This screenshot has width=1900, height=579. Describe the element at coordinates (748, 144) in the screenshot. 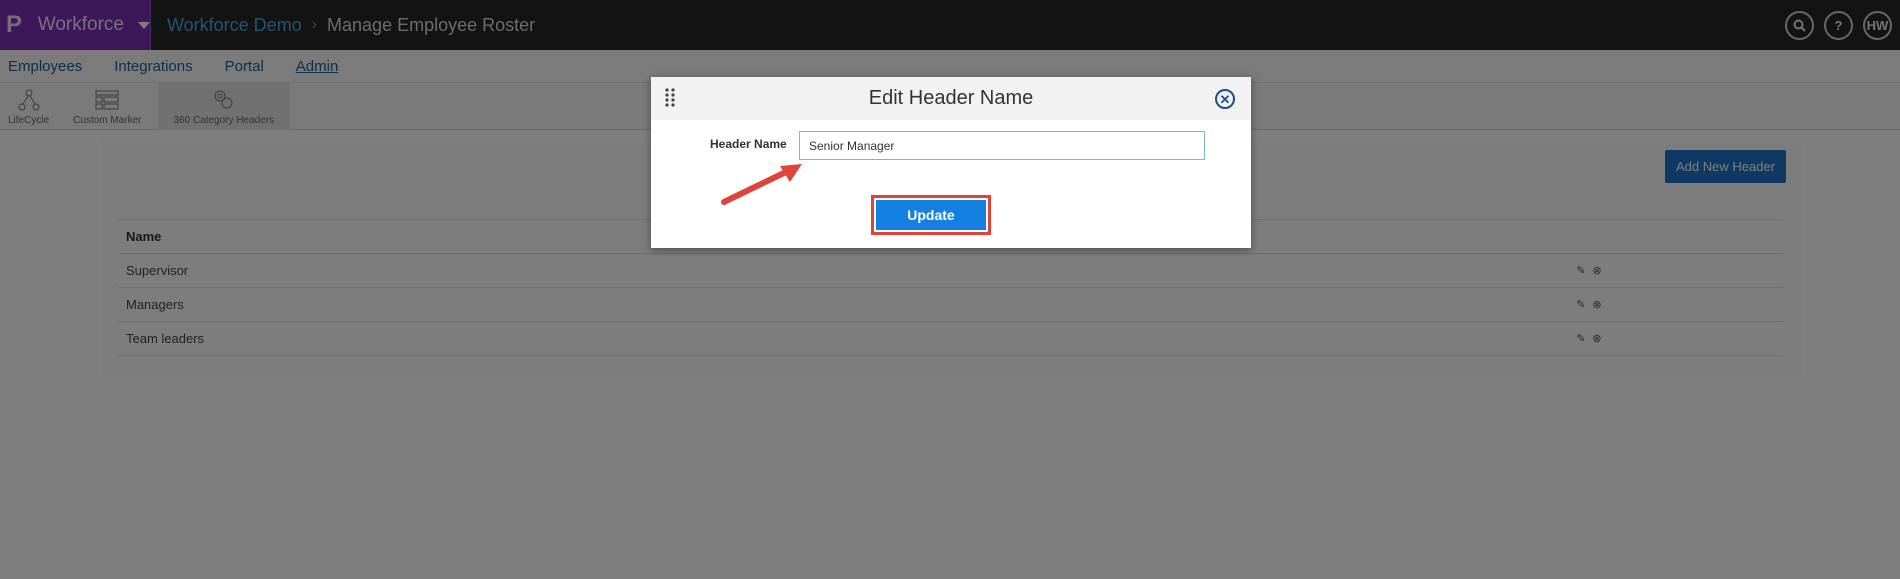

I see `header-name-label: Header Name` at that location.